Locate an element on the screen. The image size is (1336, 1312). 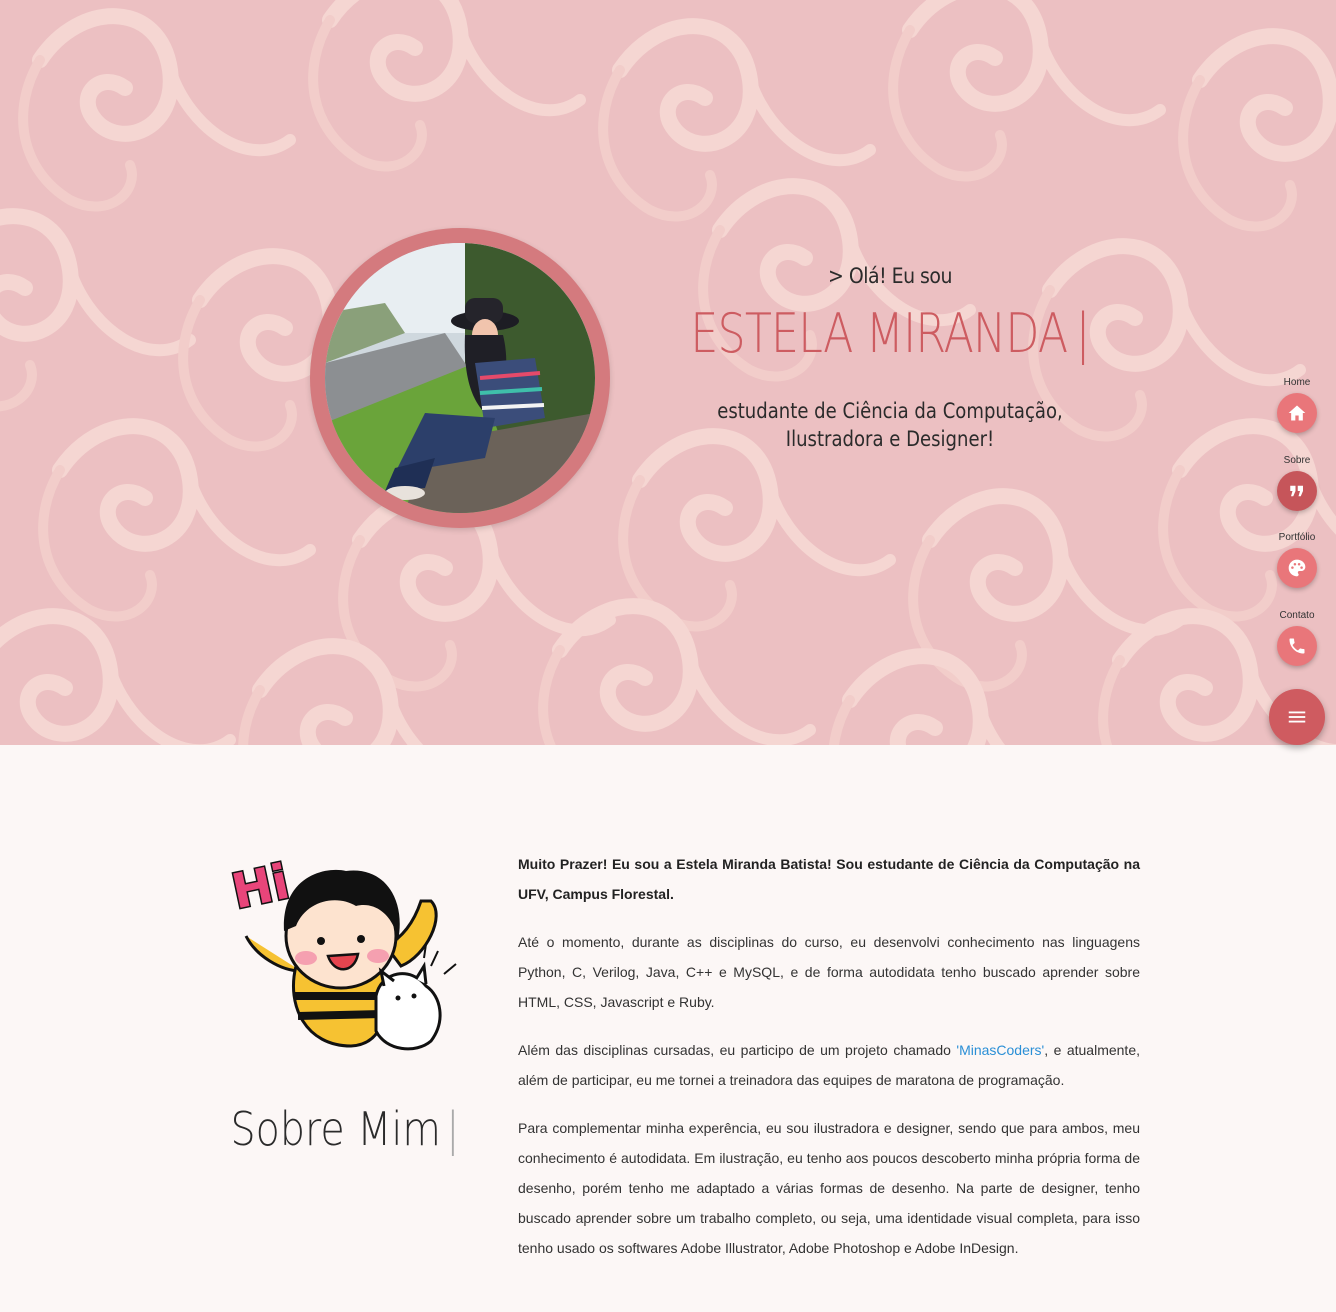
typing-cursor: | is located at coordinates (1083, 333).